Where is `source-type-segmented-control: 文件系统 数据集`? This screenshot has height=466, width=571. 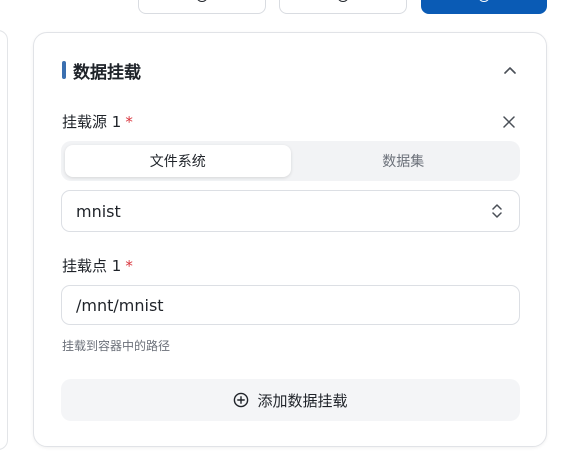
source-type-segmented-control: 文件系统 数据集 is located at coordinates (290, 161).